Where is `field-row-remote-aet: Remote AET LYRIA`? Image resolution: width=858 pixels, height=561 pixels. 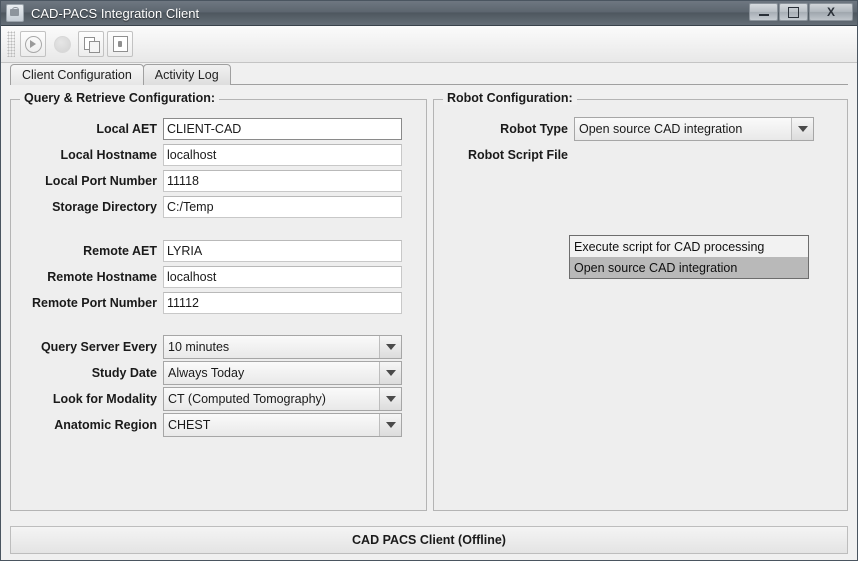 field-row-remote-aet: Remote AET LYRIA is located at coordinates (218, 251).